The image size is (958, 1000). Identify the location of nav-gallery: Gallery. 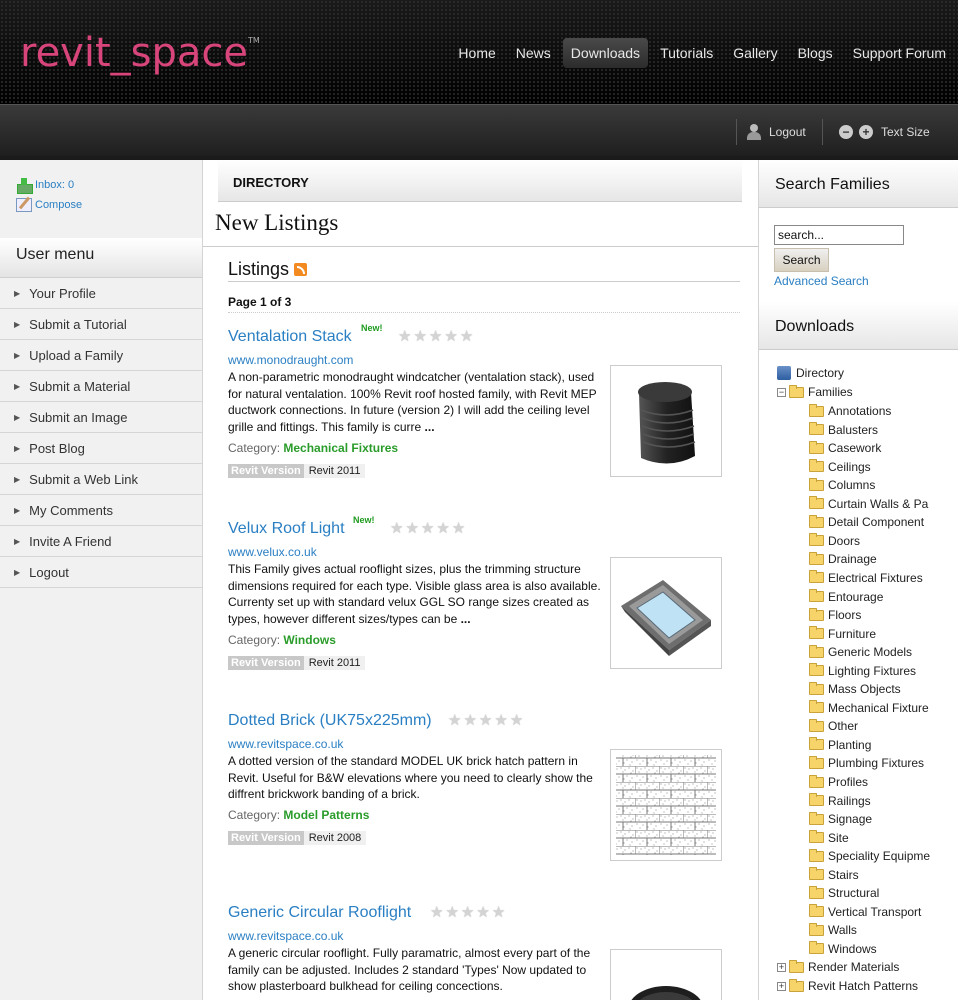
(755, 53).